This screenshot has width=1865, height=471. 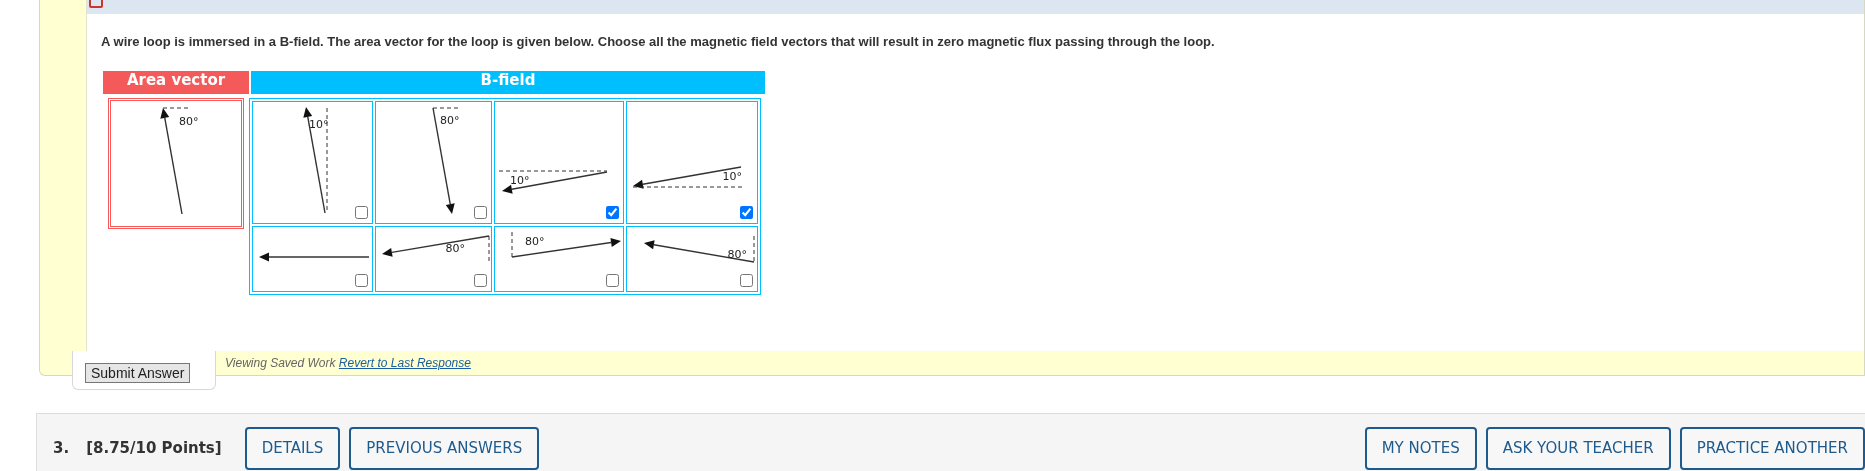 What do you see at coordinates (1420, 448) in the screenshot?
I see `action-button: MY NOTES` at bounding box center [1420, 448].